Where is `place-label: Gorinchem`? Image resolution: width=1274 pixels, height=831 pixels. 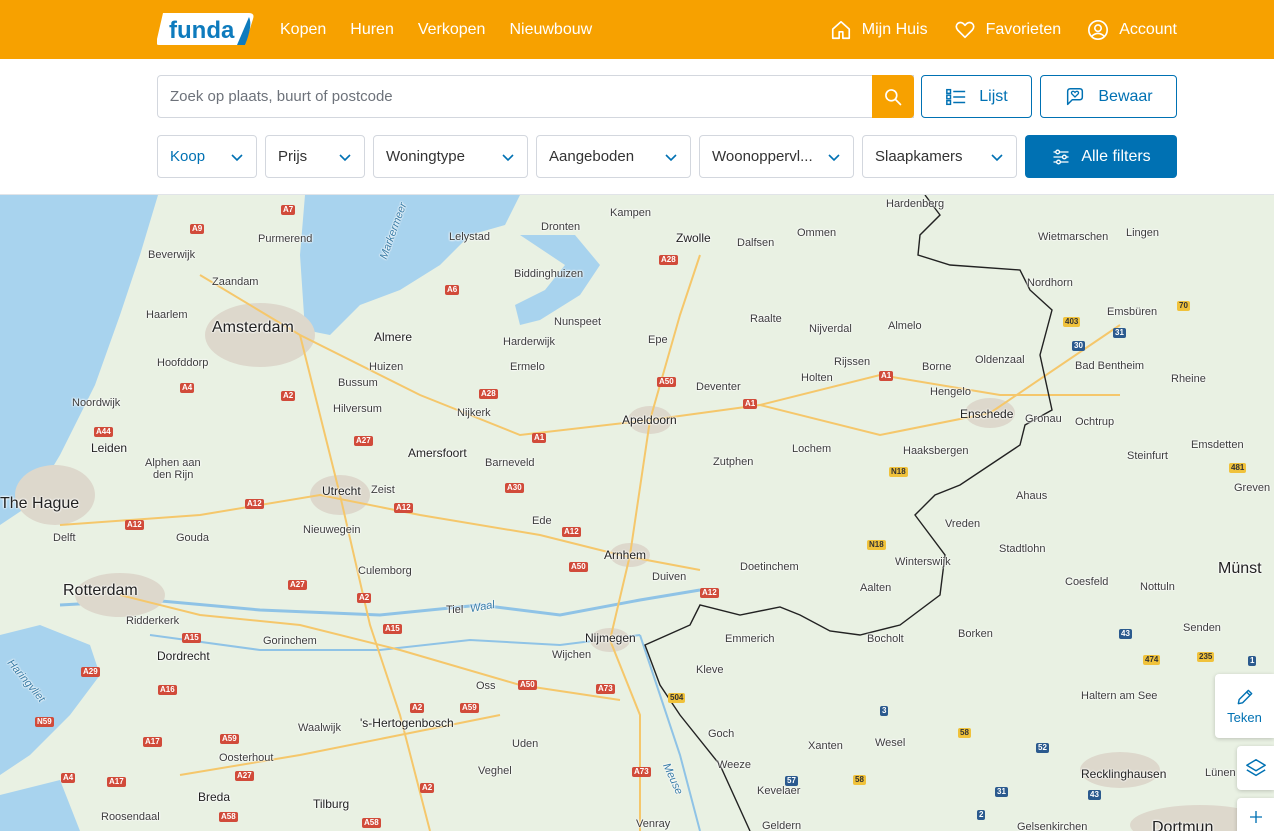 place-label: Gorinchem is located at coordinates (290, 641).